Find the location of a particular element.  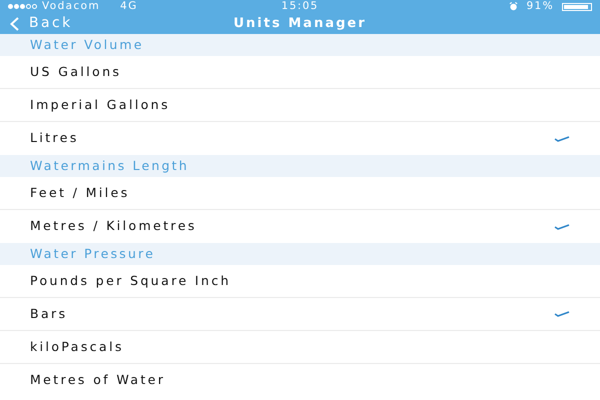

section-header: Water Pressure is located at coordinates (300, 254).